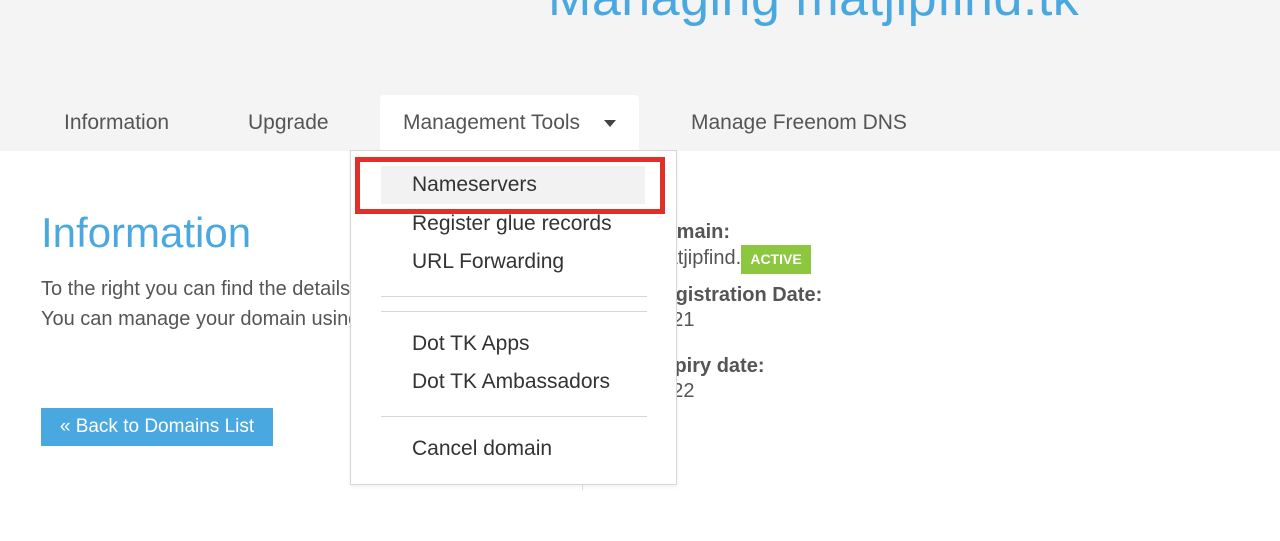 The width and height of the screenshot is (1280, 541). I want to click on tab-upgrade: Upgrade, so click(288, 123).